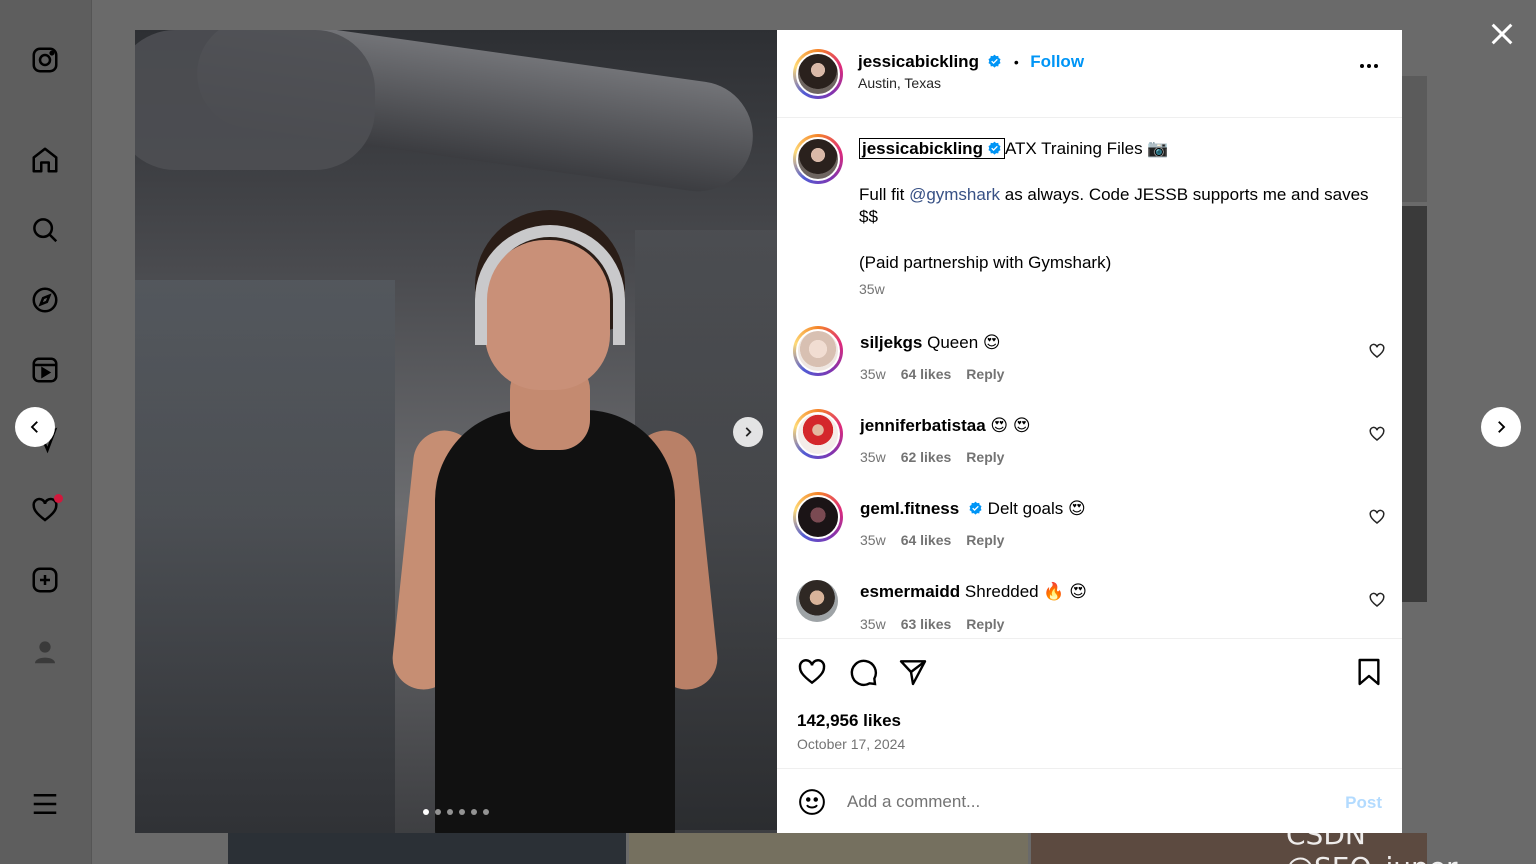 This screenshot has width=1536, height=864. What do you see at coordinates (818, 74) in the screenshot?
I see `author-avatar` at bounding box center [818, 74].